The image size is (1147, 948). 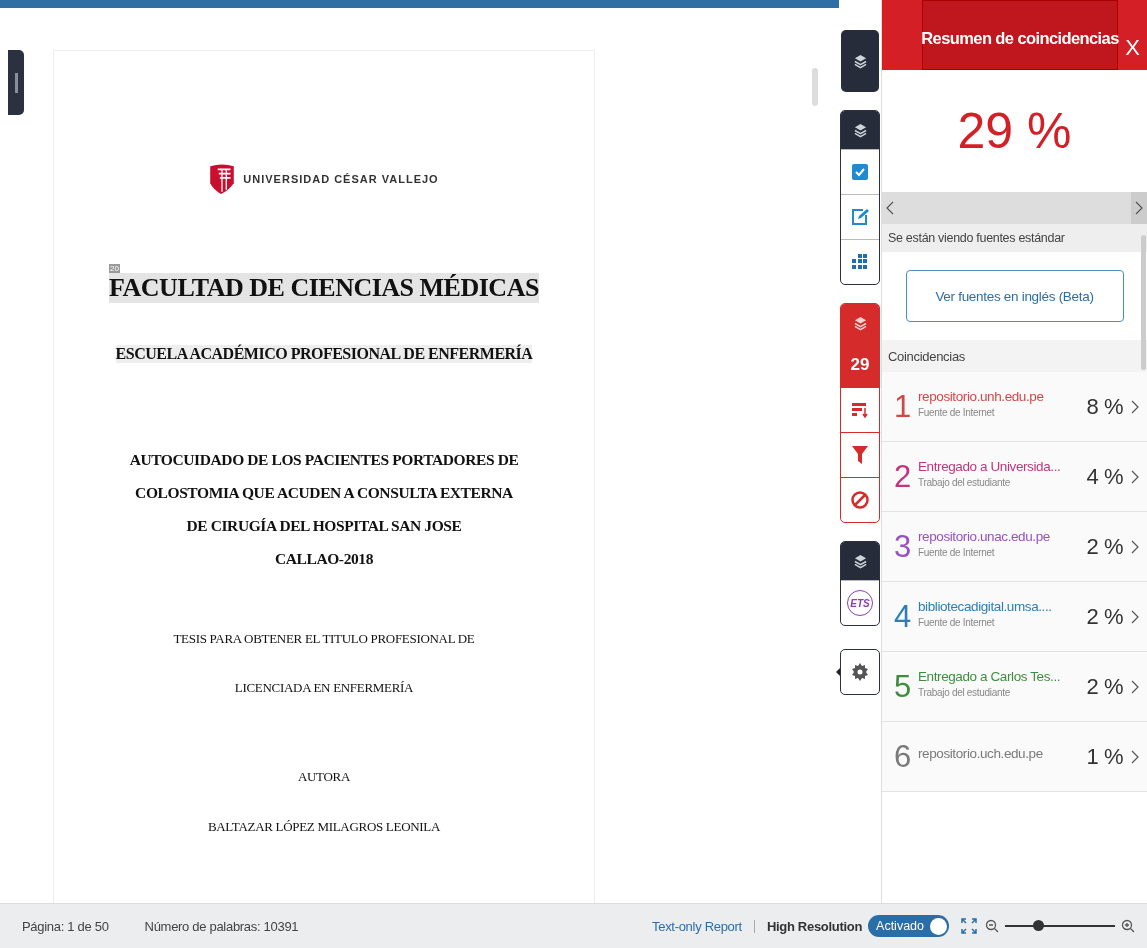 What do you see at coordinates (815, 87) in the screenshot?
I see `scrollbar-thumb` at bounding box center [815, 87].